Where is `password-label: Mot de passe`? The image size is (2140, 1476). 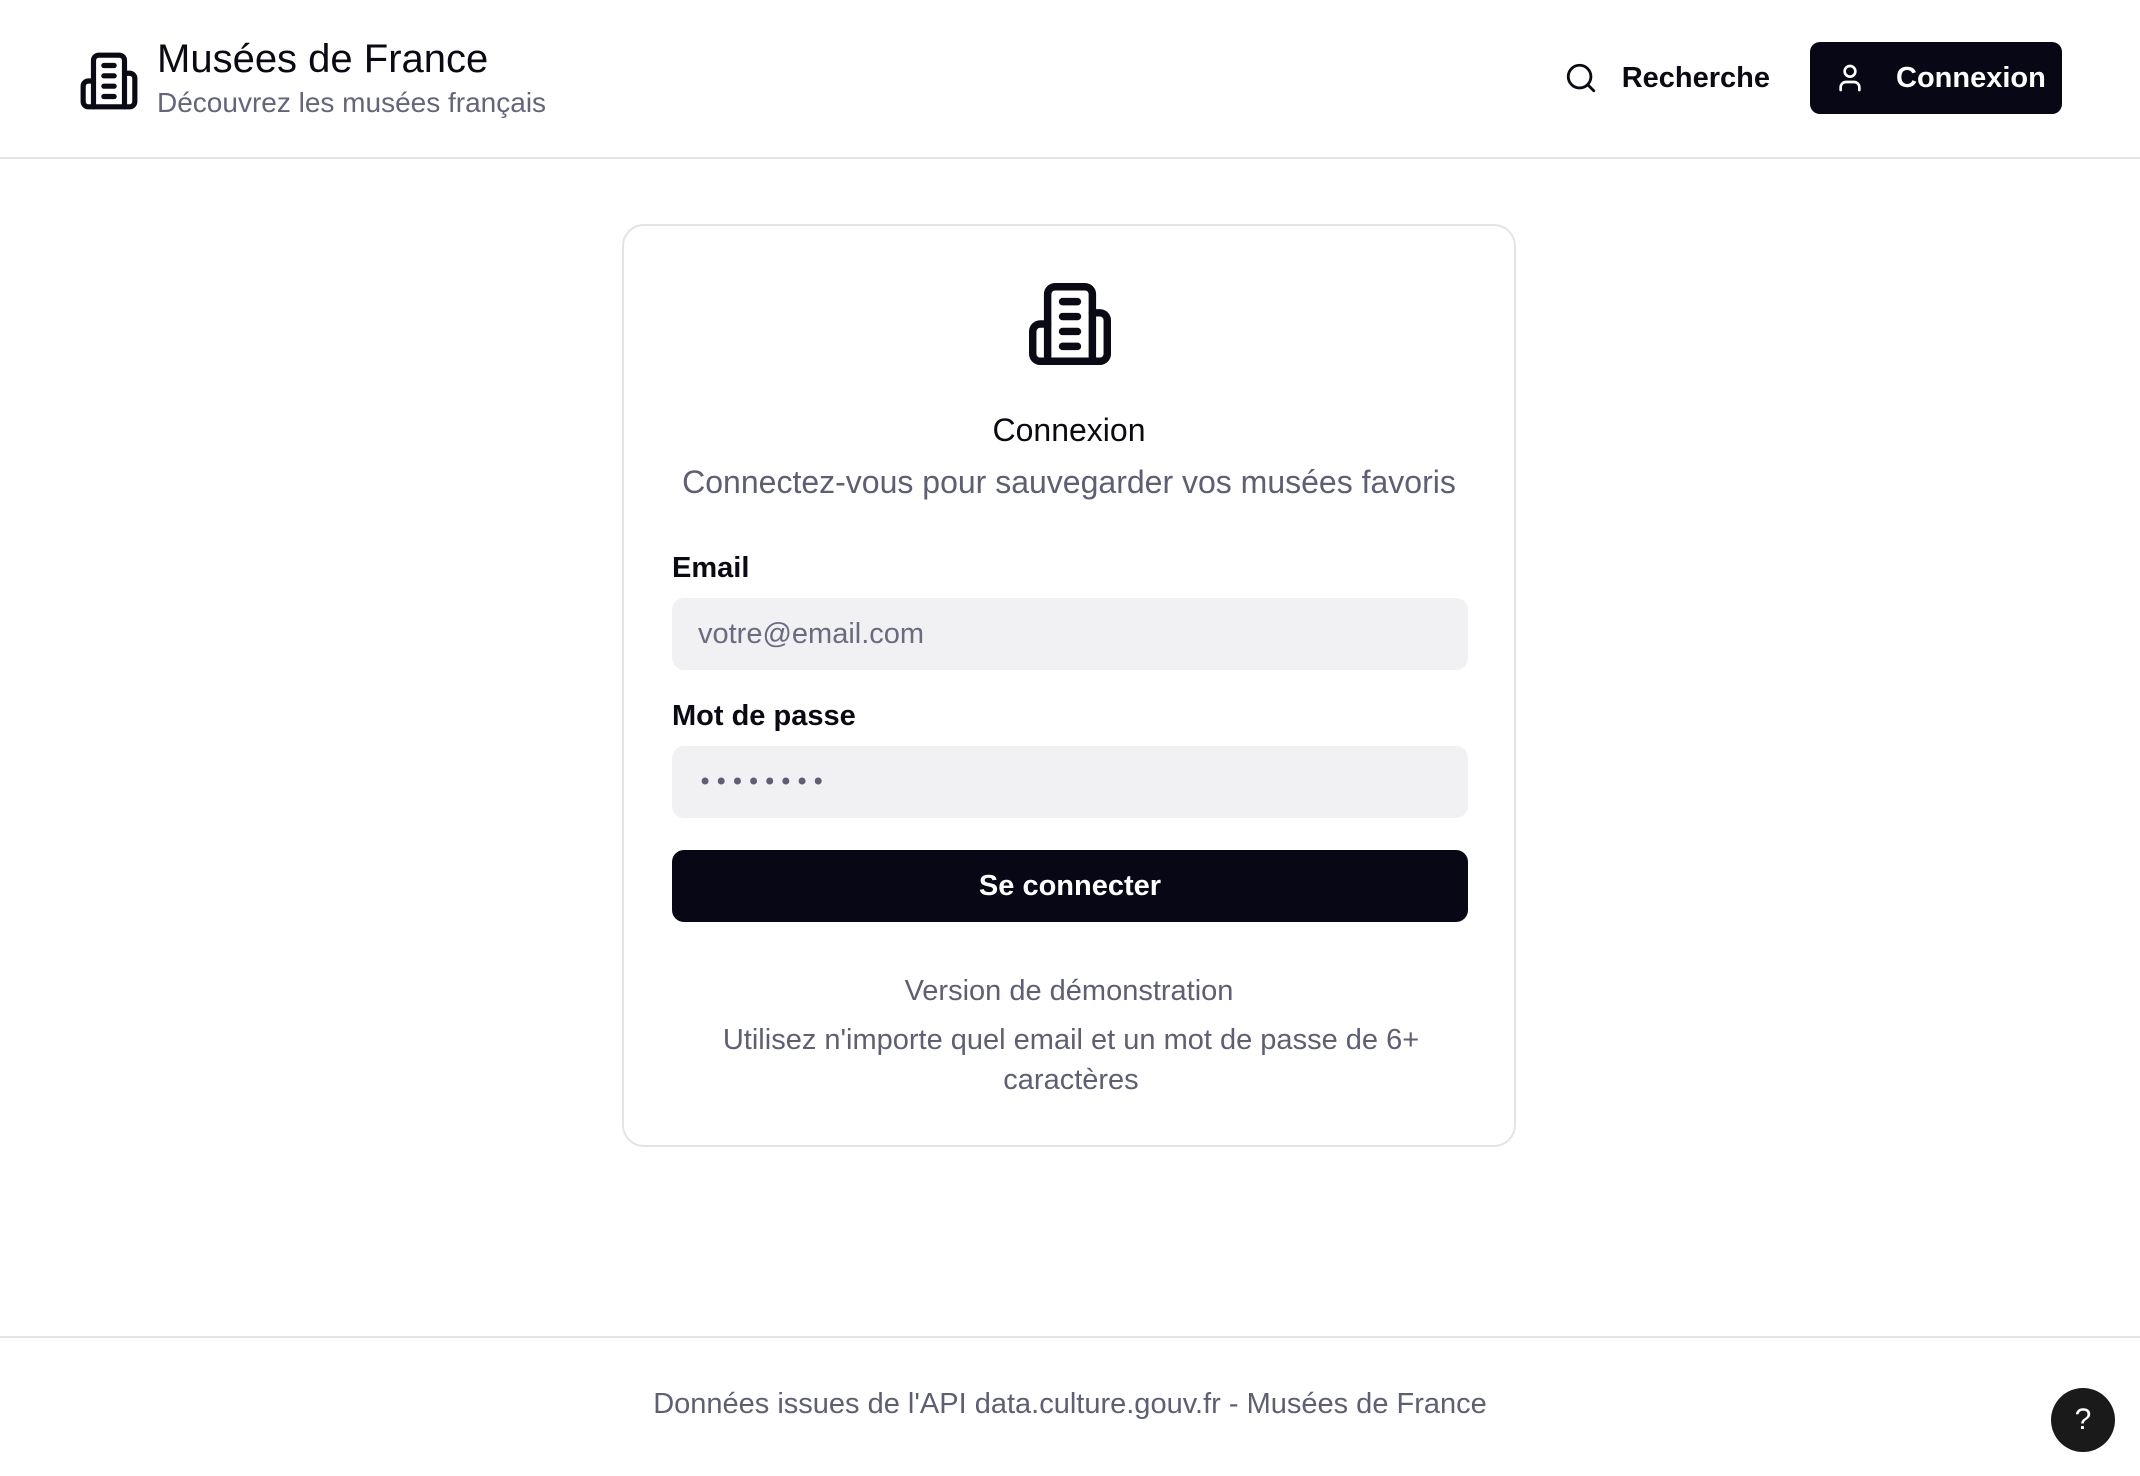 password-label: Mot de passe is located at coordinates (764, 716).